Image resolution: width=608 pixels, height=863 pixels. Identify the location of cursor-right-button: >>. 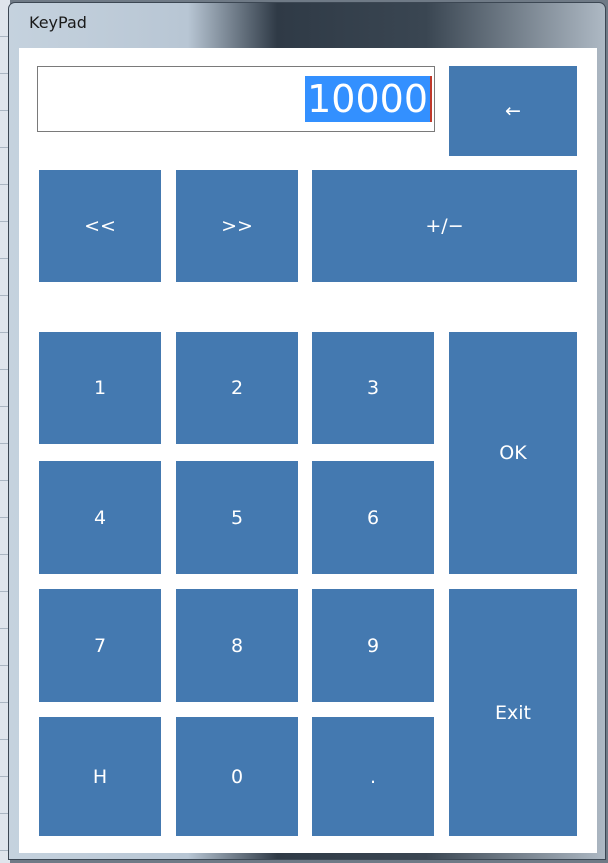
(237, 226).